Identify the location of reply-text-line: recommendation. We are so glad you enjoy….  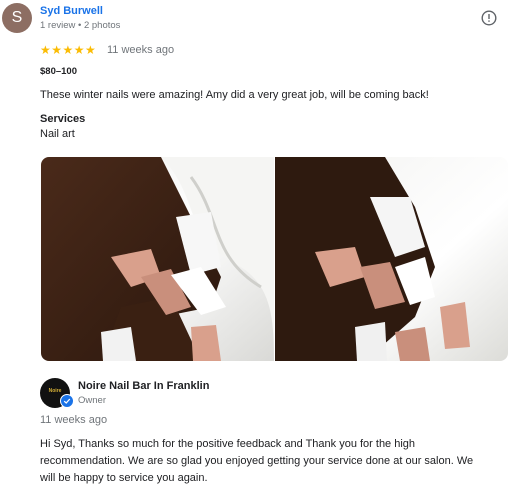
(257, 461).